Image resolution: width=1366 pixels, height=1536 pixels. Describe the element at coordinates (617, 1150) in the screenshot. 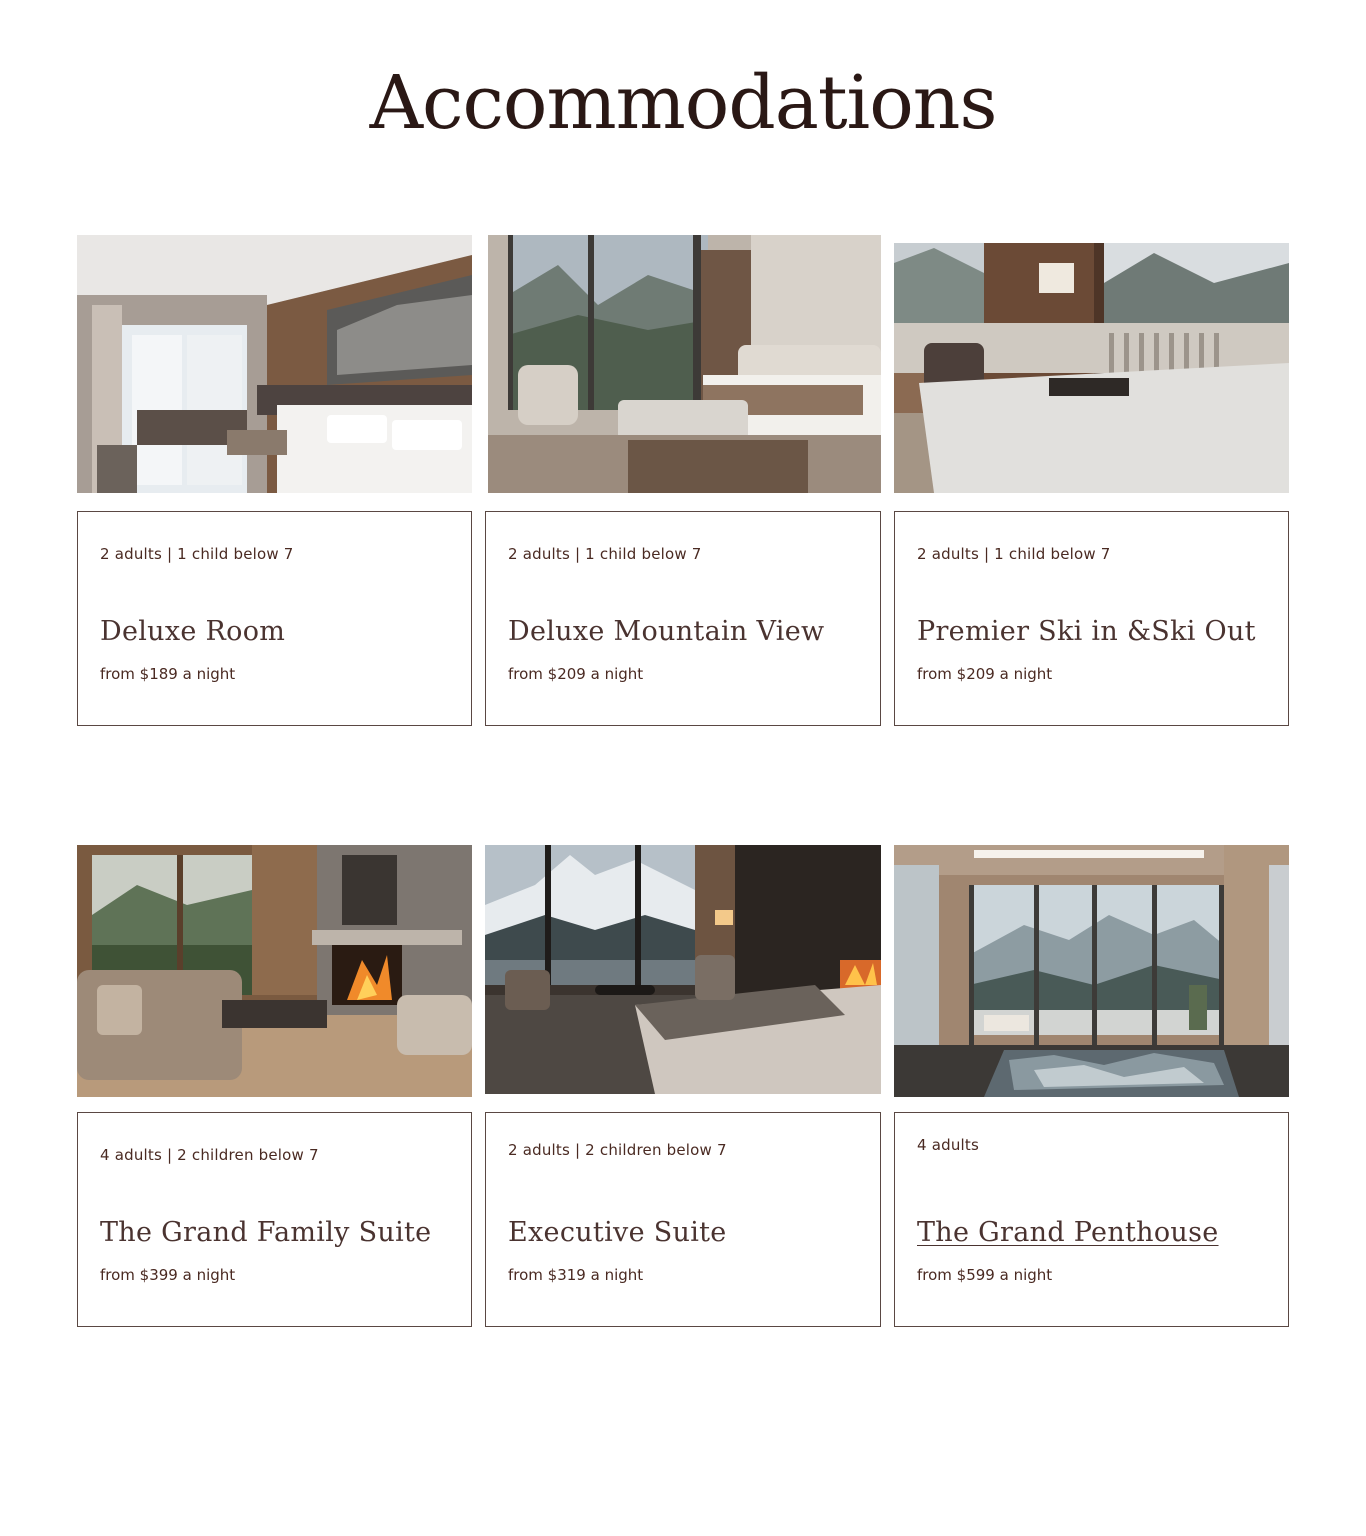

I see `room-occupancy: 2 adults | 2 children below 7` at that location.